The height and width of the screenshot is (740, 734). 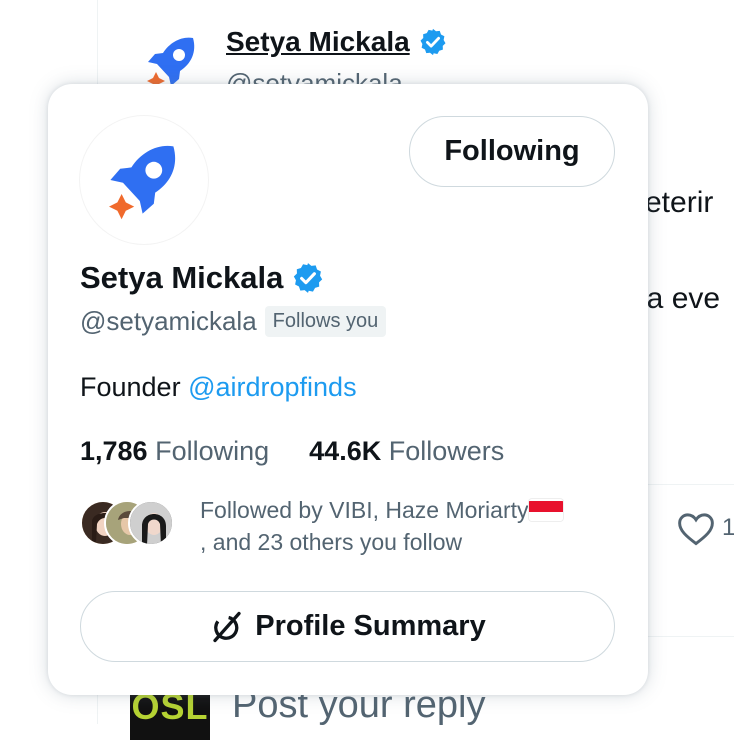 I want to click on profile-avatar, so click(x=144, y=180).